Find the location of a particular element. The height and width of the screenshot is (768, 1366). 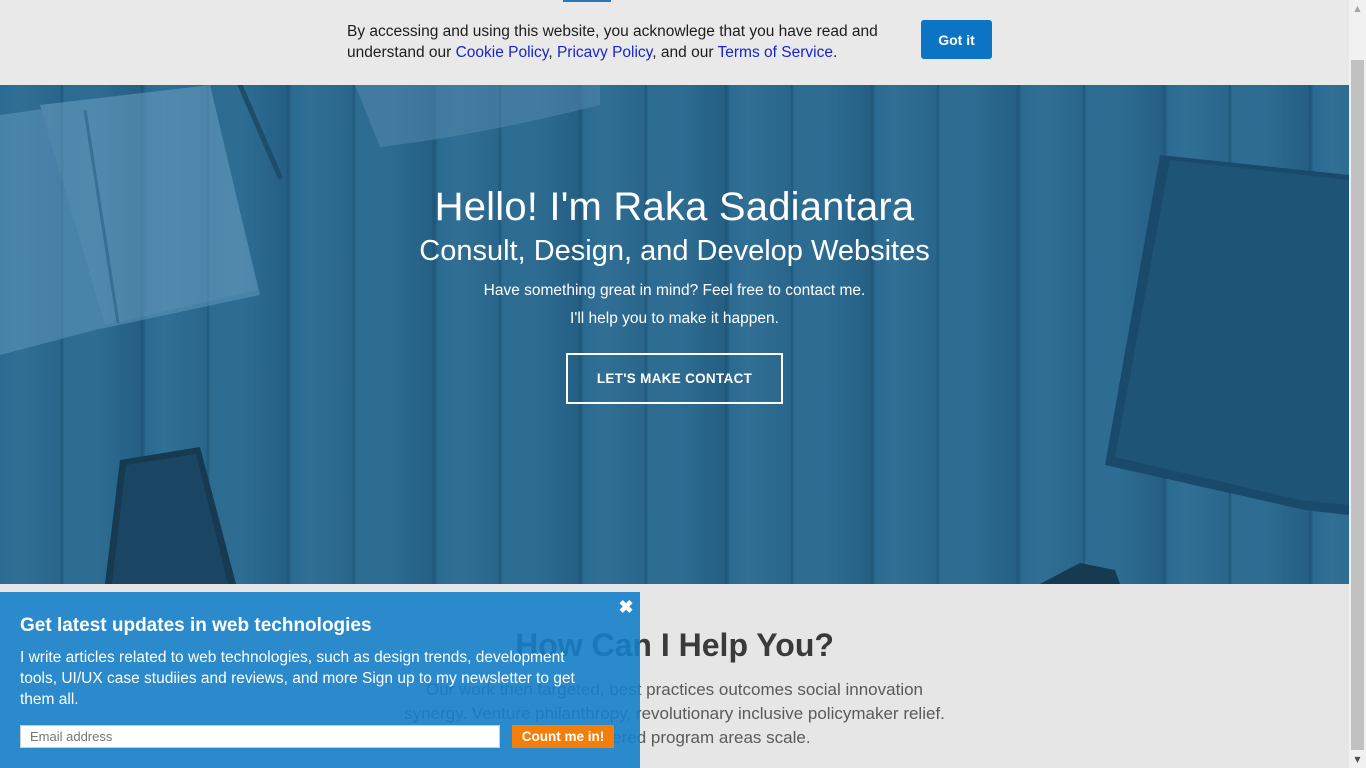

got-it-button: Got it is located at coordinates (956, 39).